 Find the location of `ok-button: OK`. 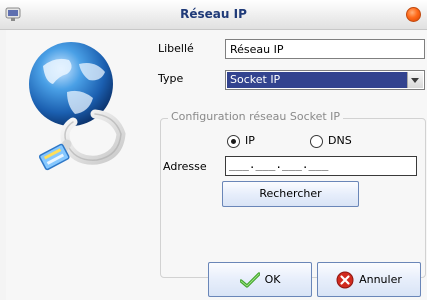

ok-button: OK is located at coordinates (260, 279).